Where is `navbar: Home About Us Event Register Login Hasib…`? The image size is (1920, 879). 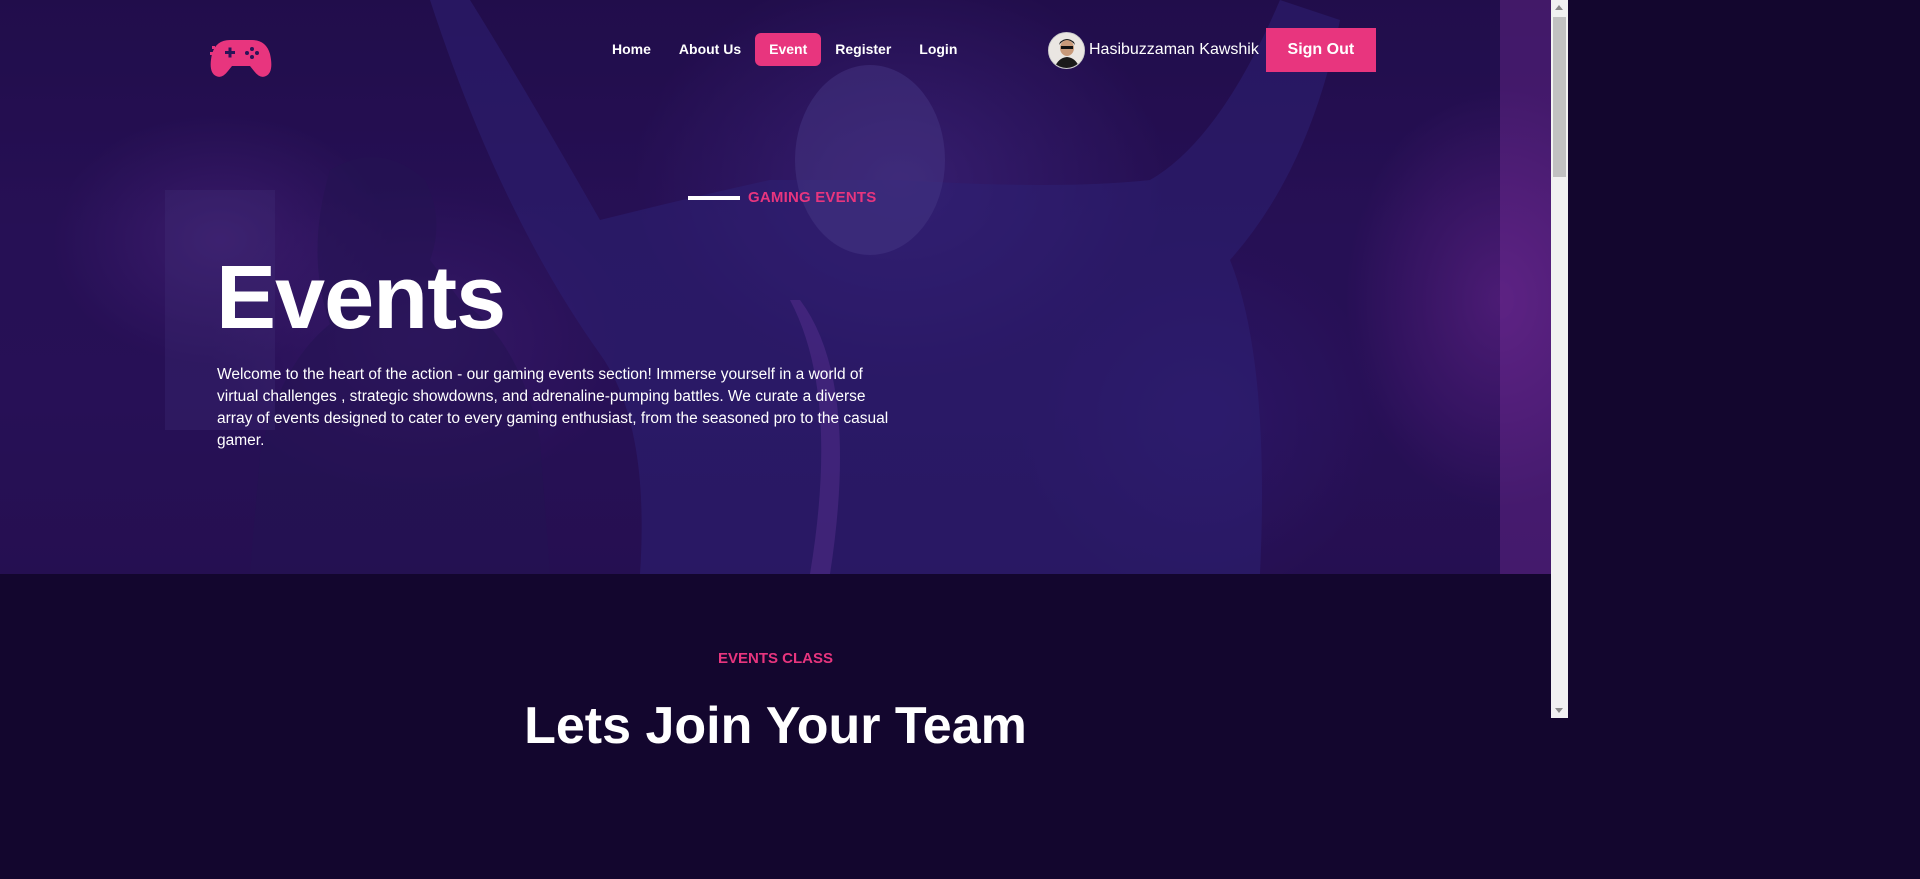
navbar: Home About Us Event Register Login Hasib… is located at coordinates (775, 50).